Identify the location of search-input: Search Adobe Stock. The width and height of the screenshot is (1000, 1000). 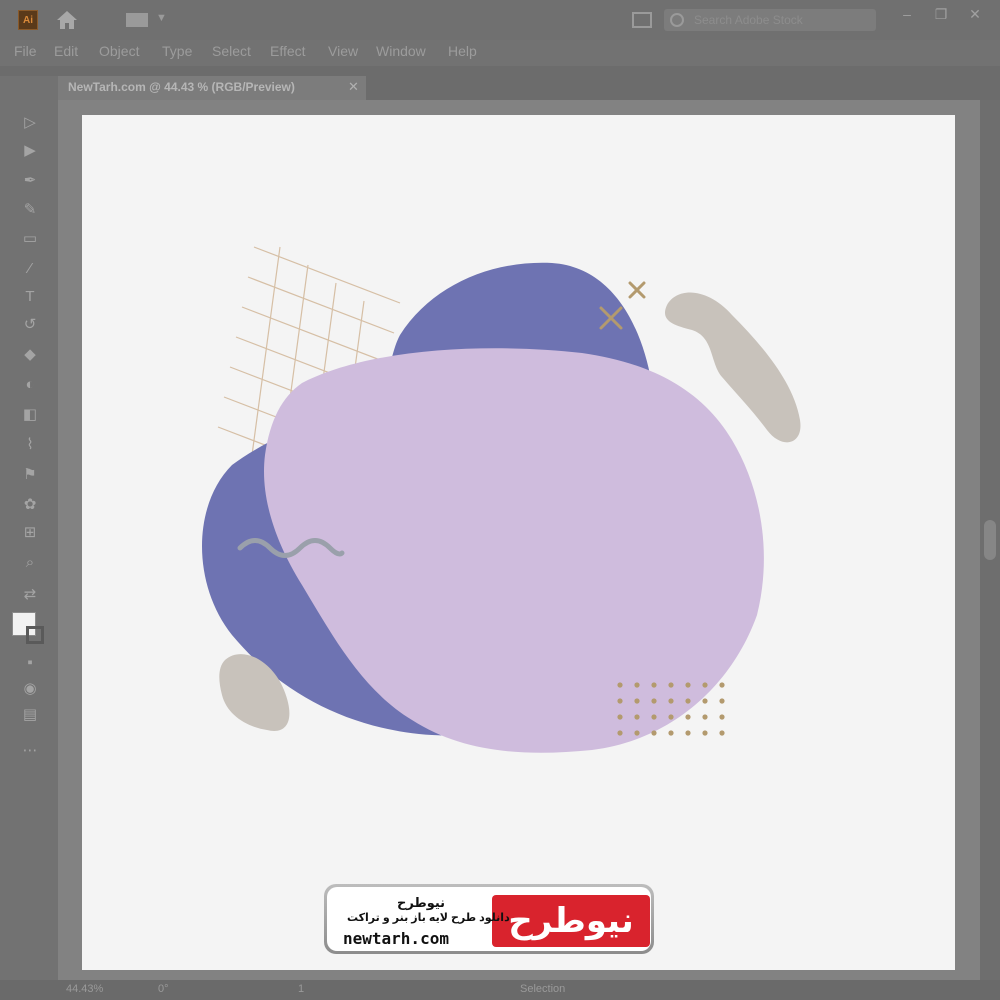
(748, 20).